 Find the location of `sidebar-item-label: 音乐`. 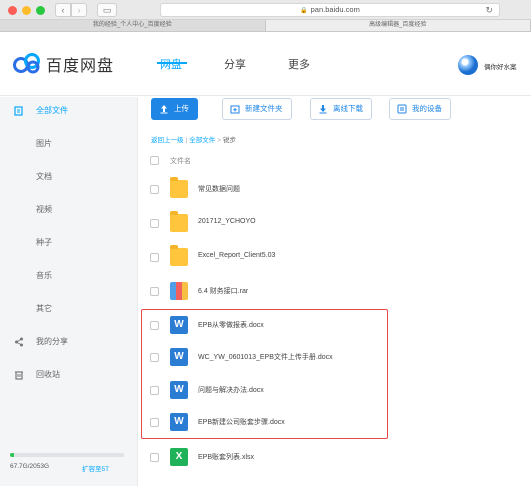

sidebar-item-label: 音乐 is located at coordinates (44, 275).